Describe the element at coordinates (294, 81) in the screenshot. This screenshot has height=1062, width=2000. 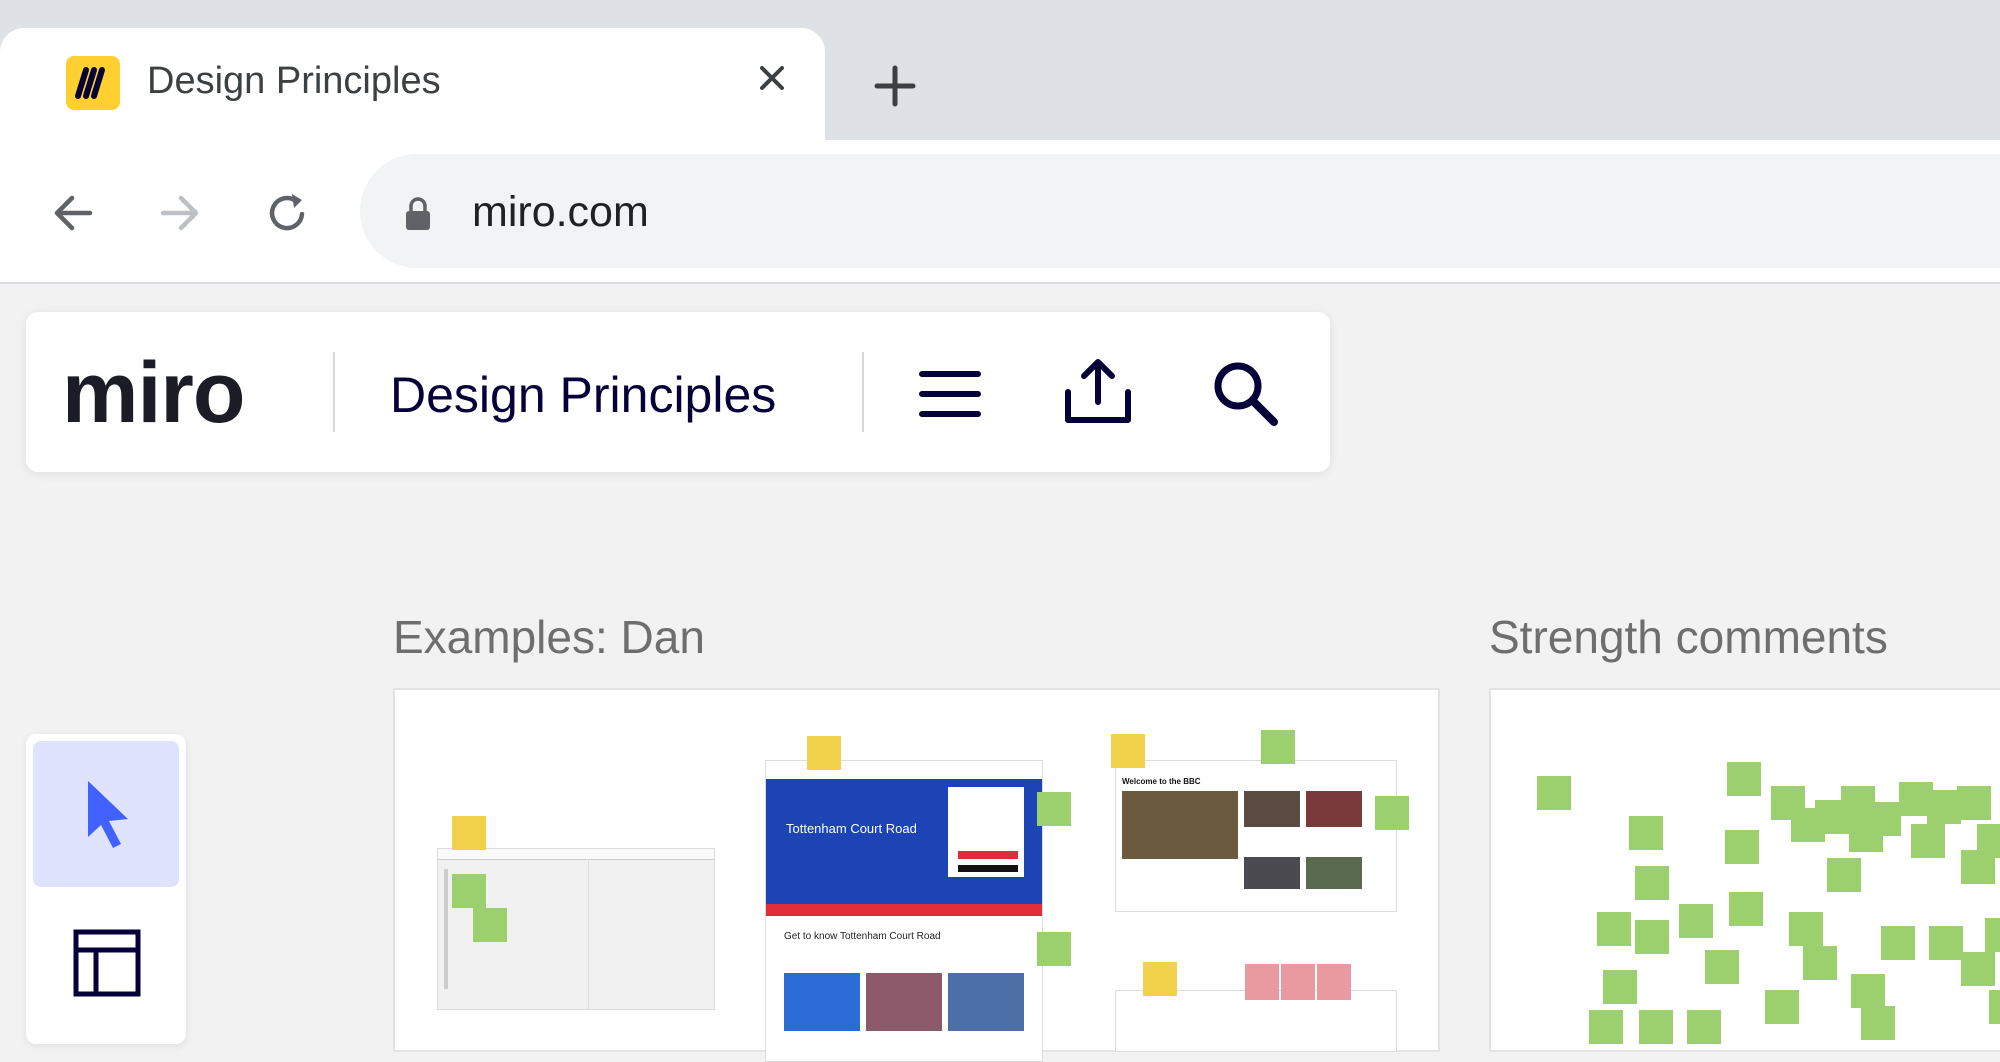
I see `tab-title: Design Principles` at that location.